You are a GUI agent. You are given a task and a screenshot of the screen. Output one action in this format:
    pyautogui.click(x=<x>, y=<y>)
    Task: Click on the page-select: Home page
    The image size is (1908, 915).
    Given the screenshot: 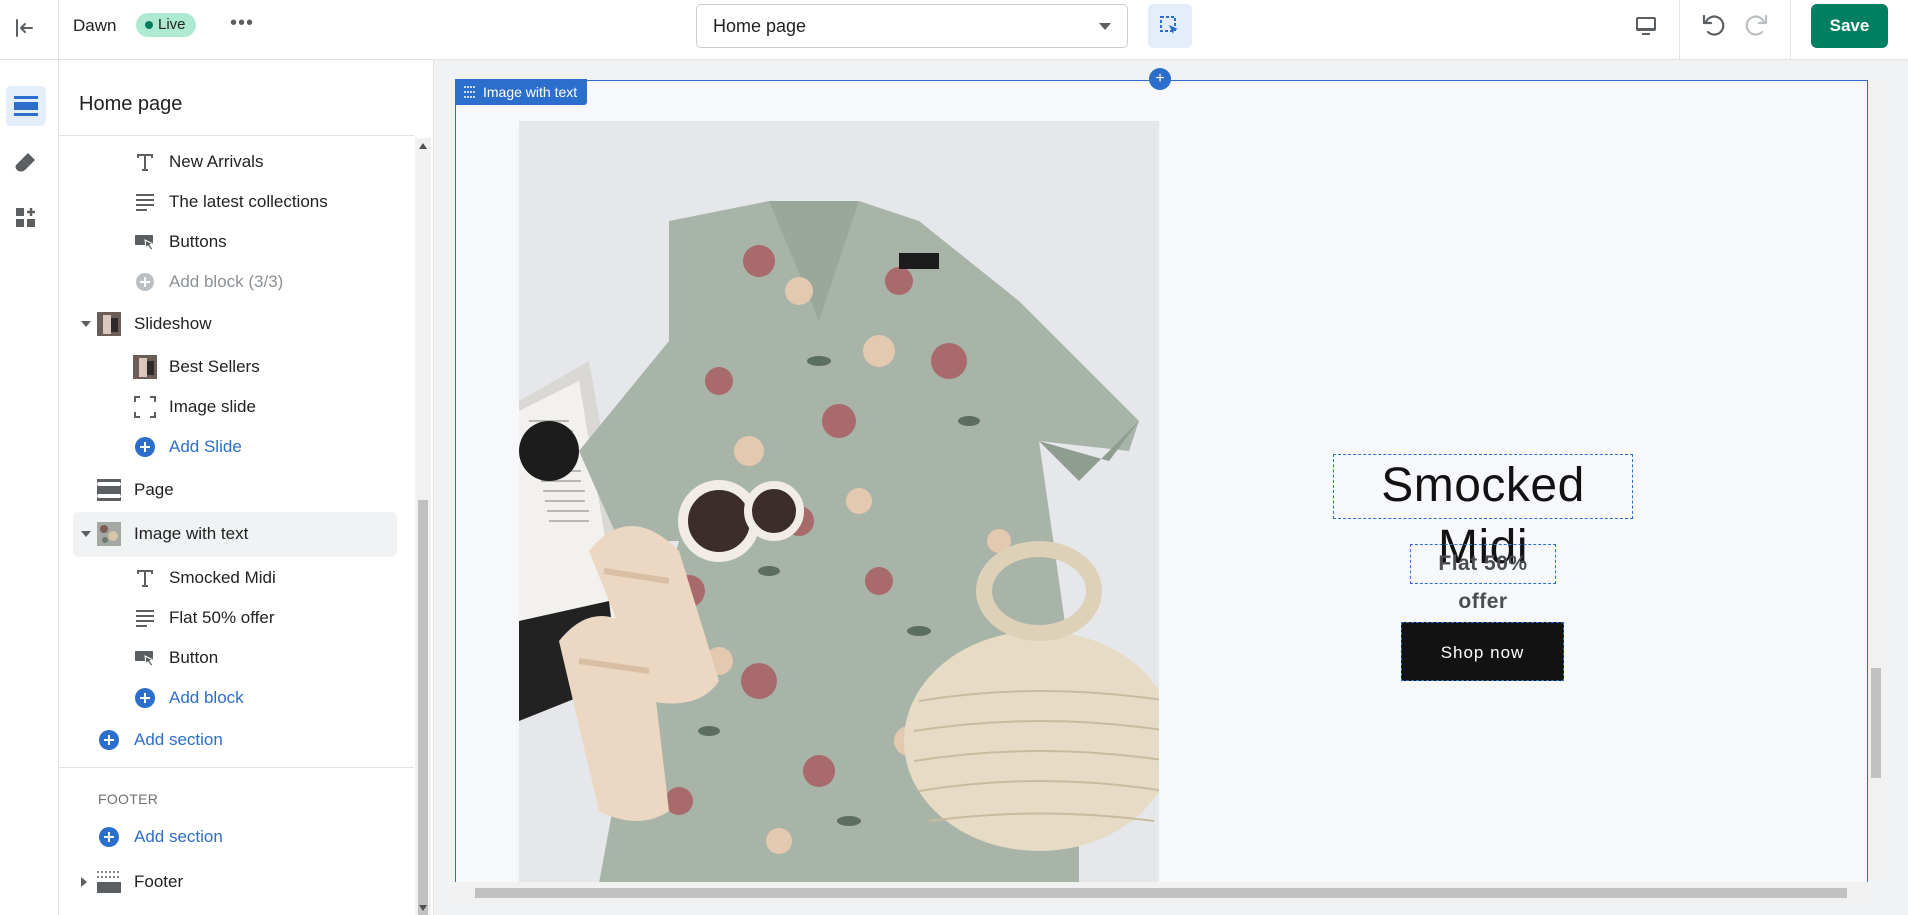 What is the action you would take?
    pyautogui.click(x=912, y=26)
    